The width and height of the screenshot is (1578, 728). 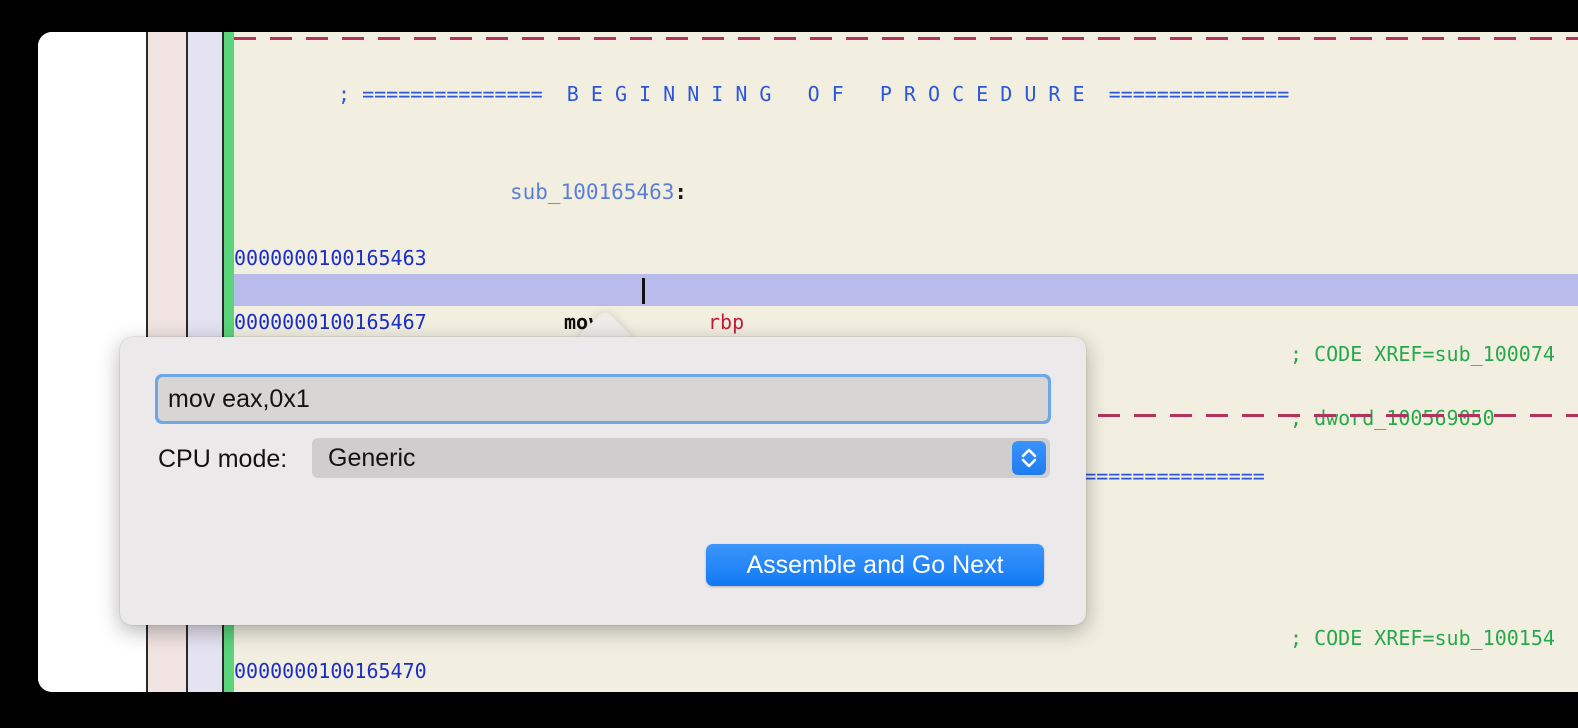 I want to click on row-comment: ; CODE XREF=sub_100074, so click(x=1422, y=354).